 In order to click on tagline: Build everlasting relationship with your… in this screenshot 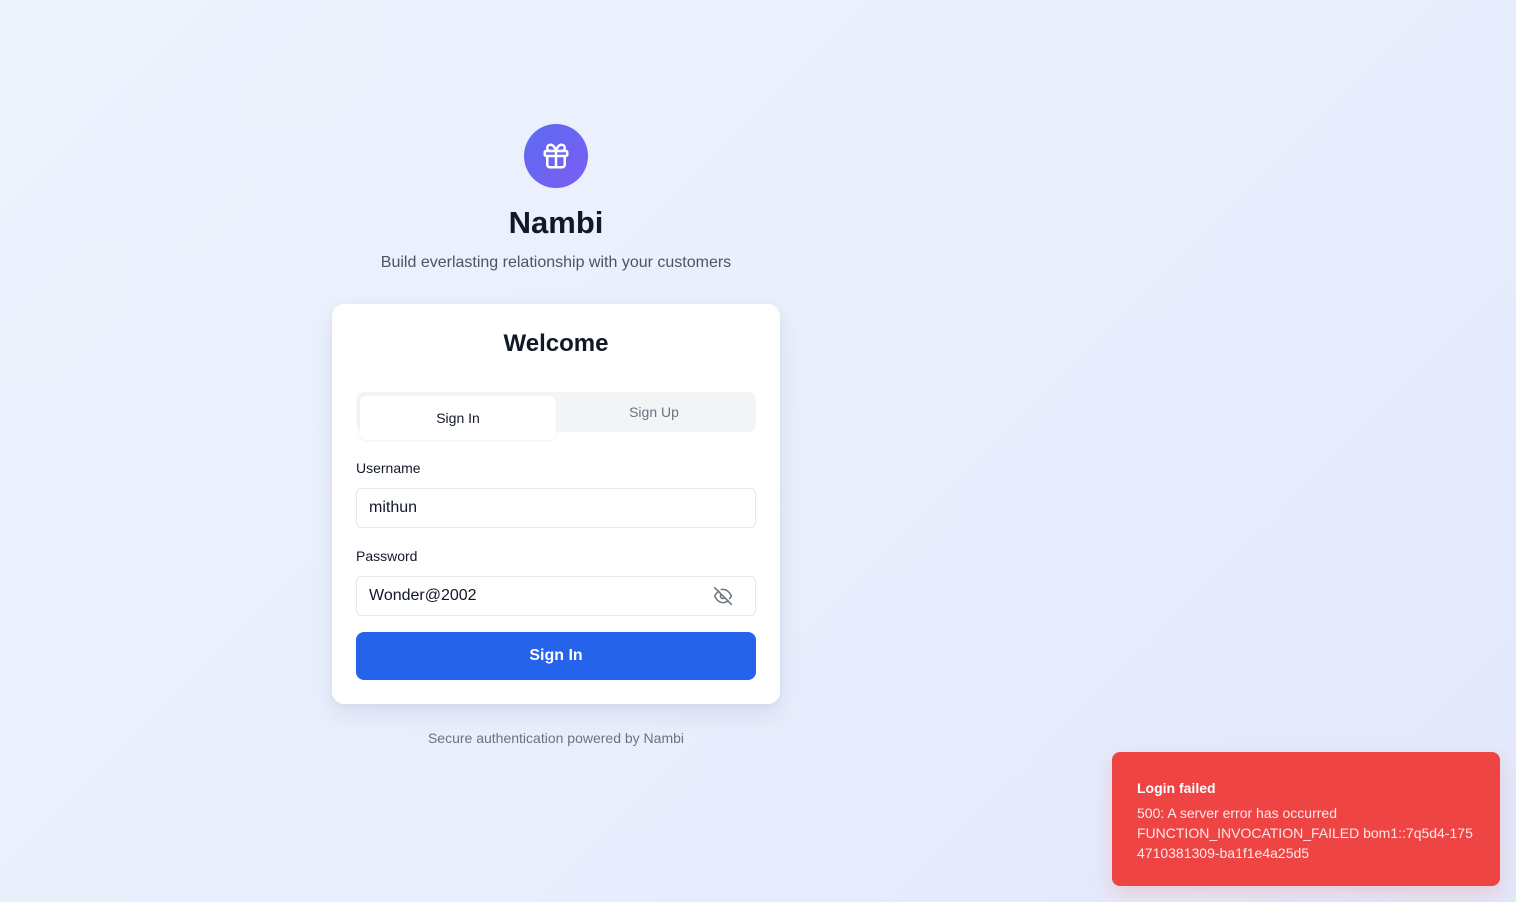, I will do `click(556, 262)`.